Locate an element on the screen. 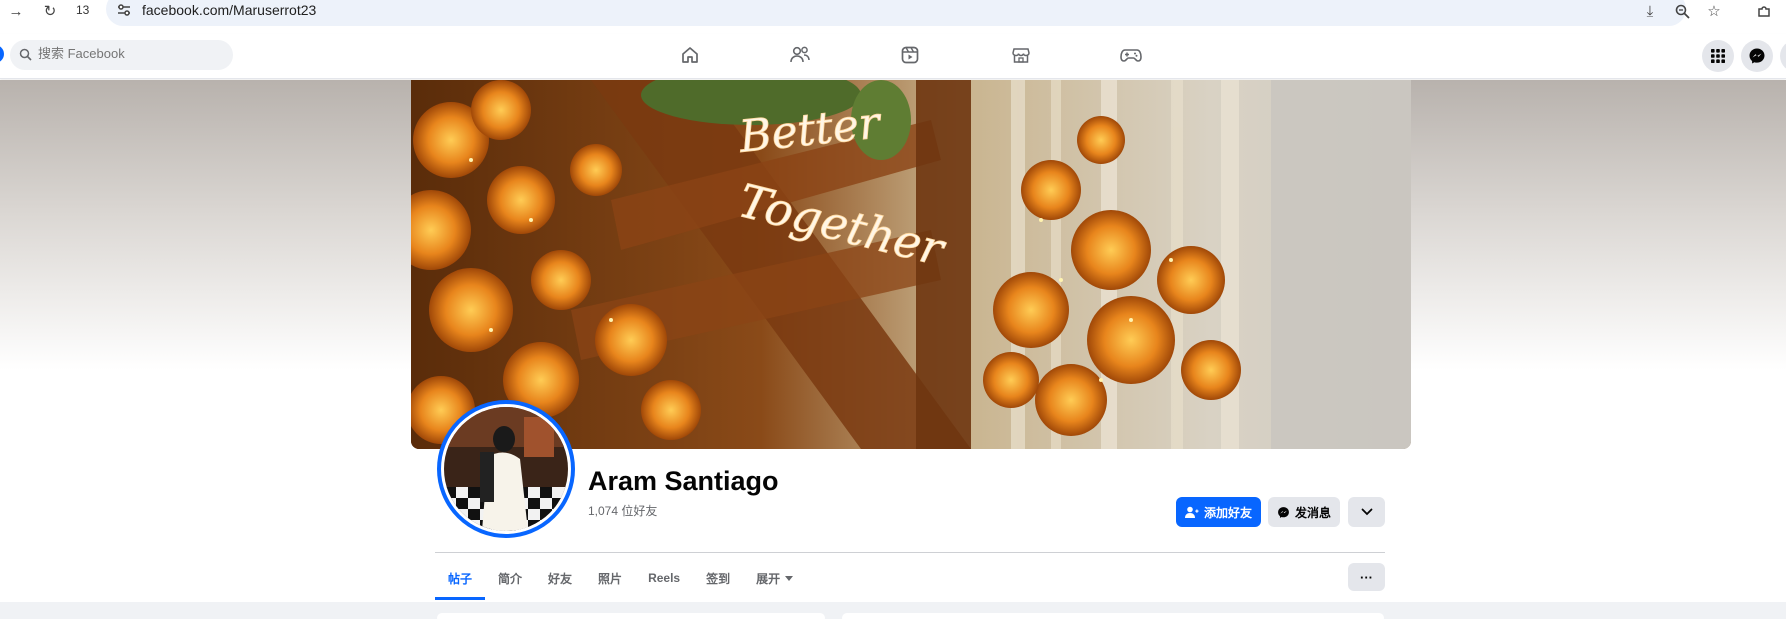  tab-reels: Reels is located at coordinates (664, 578).